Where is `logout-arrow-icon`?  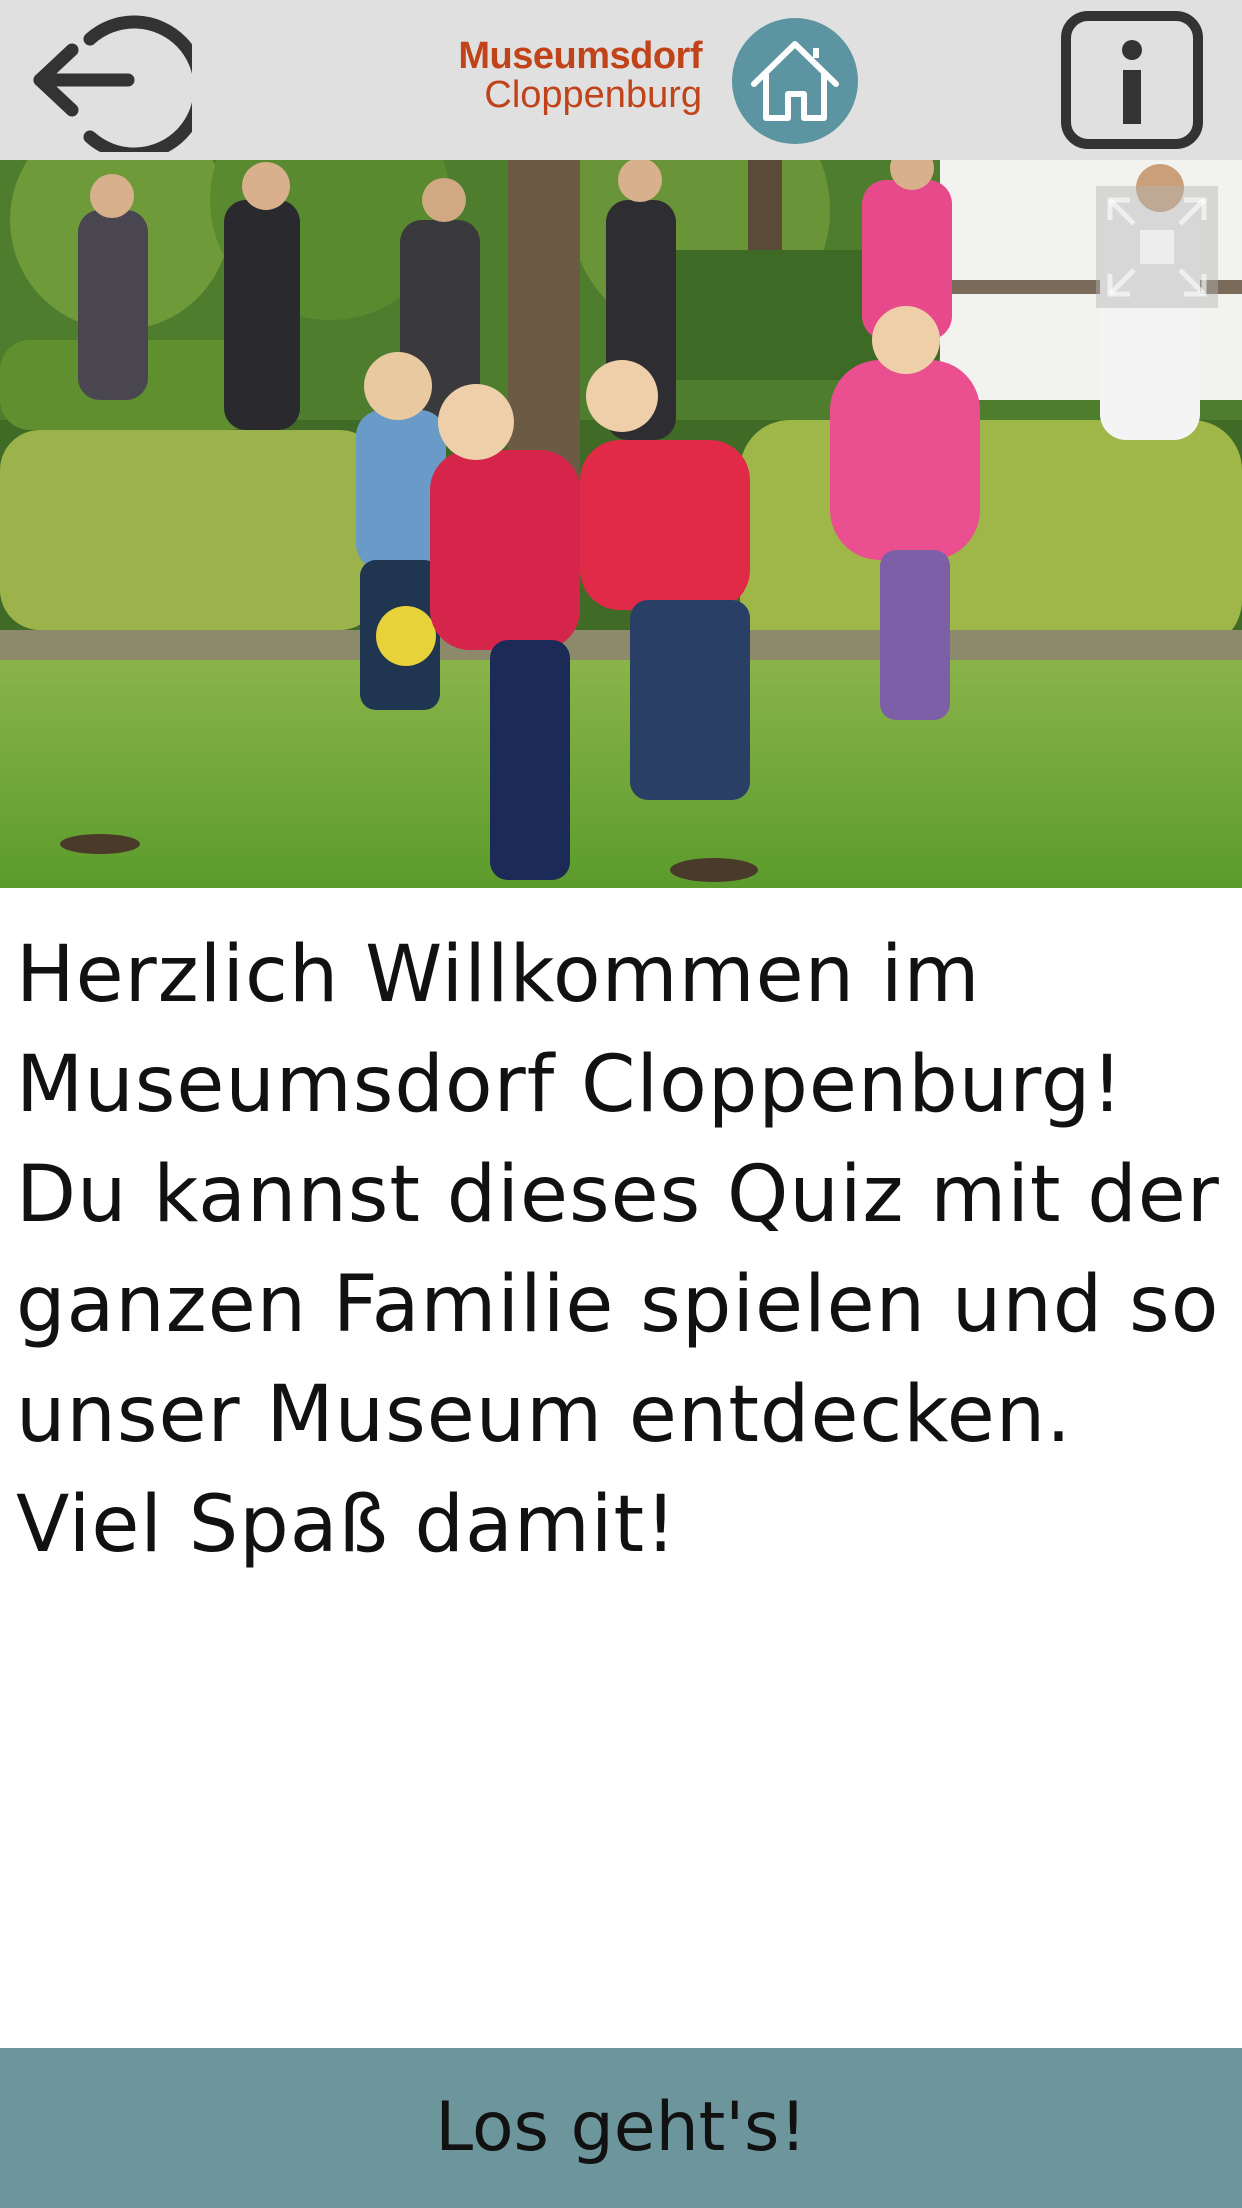 logout-arrow-icon is located at coordinates (120, 88).